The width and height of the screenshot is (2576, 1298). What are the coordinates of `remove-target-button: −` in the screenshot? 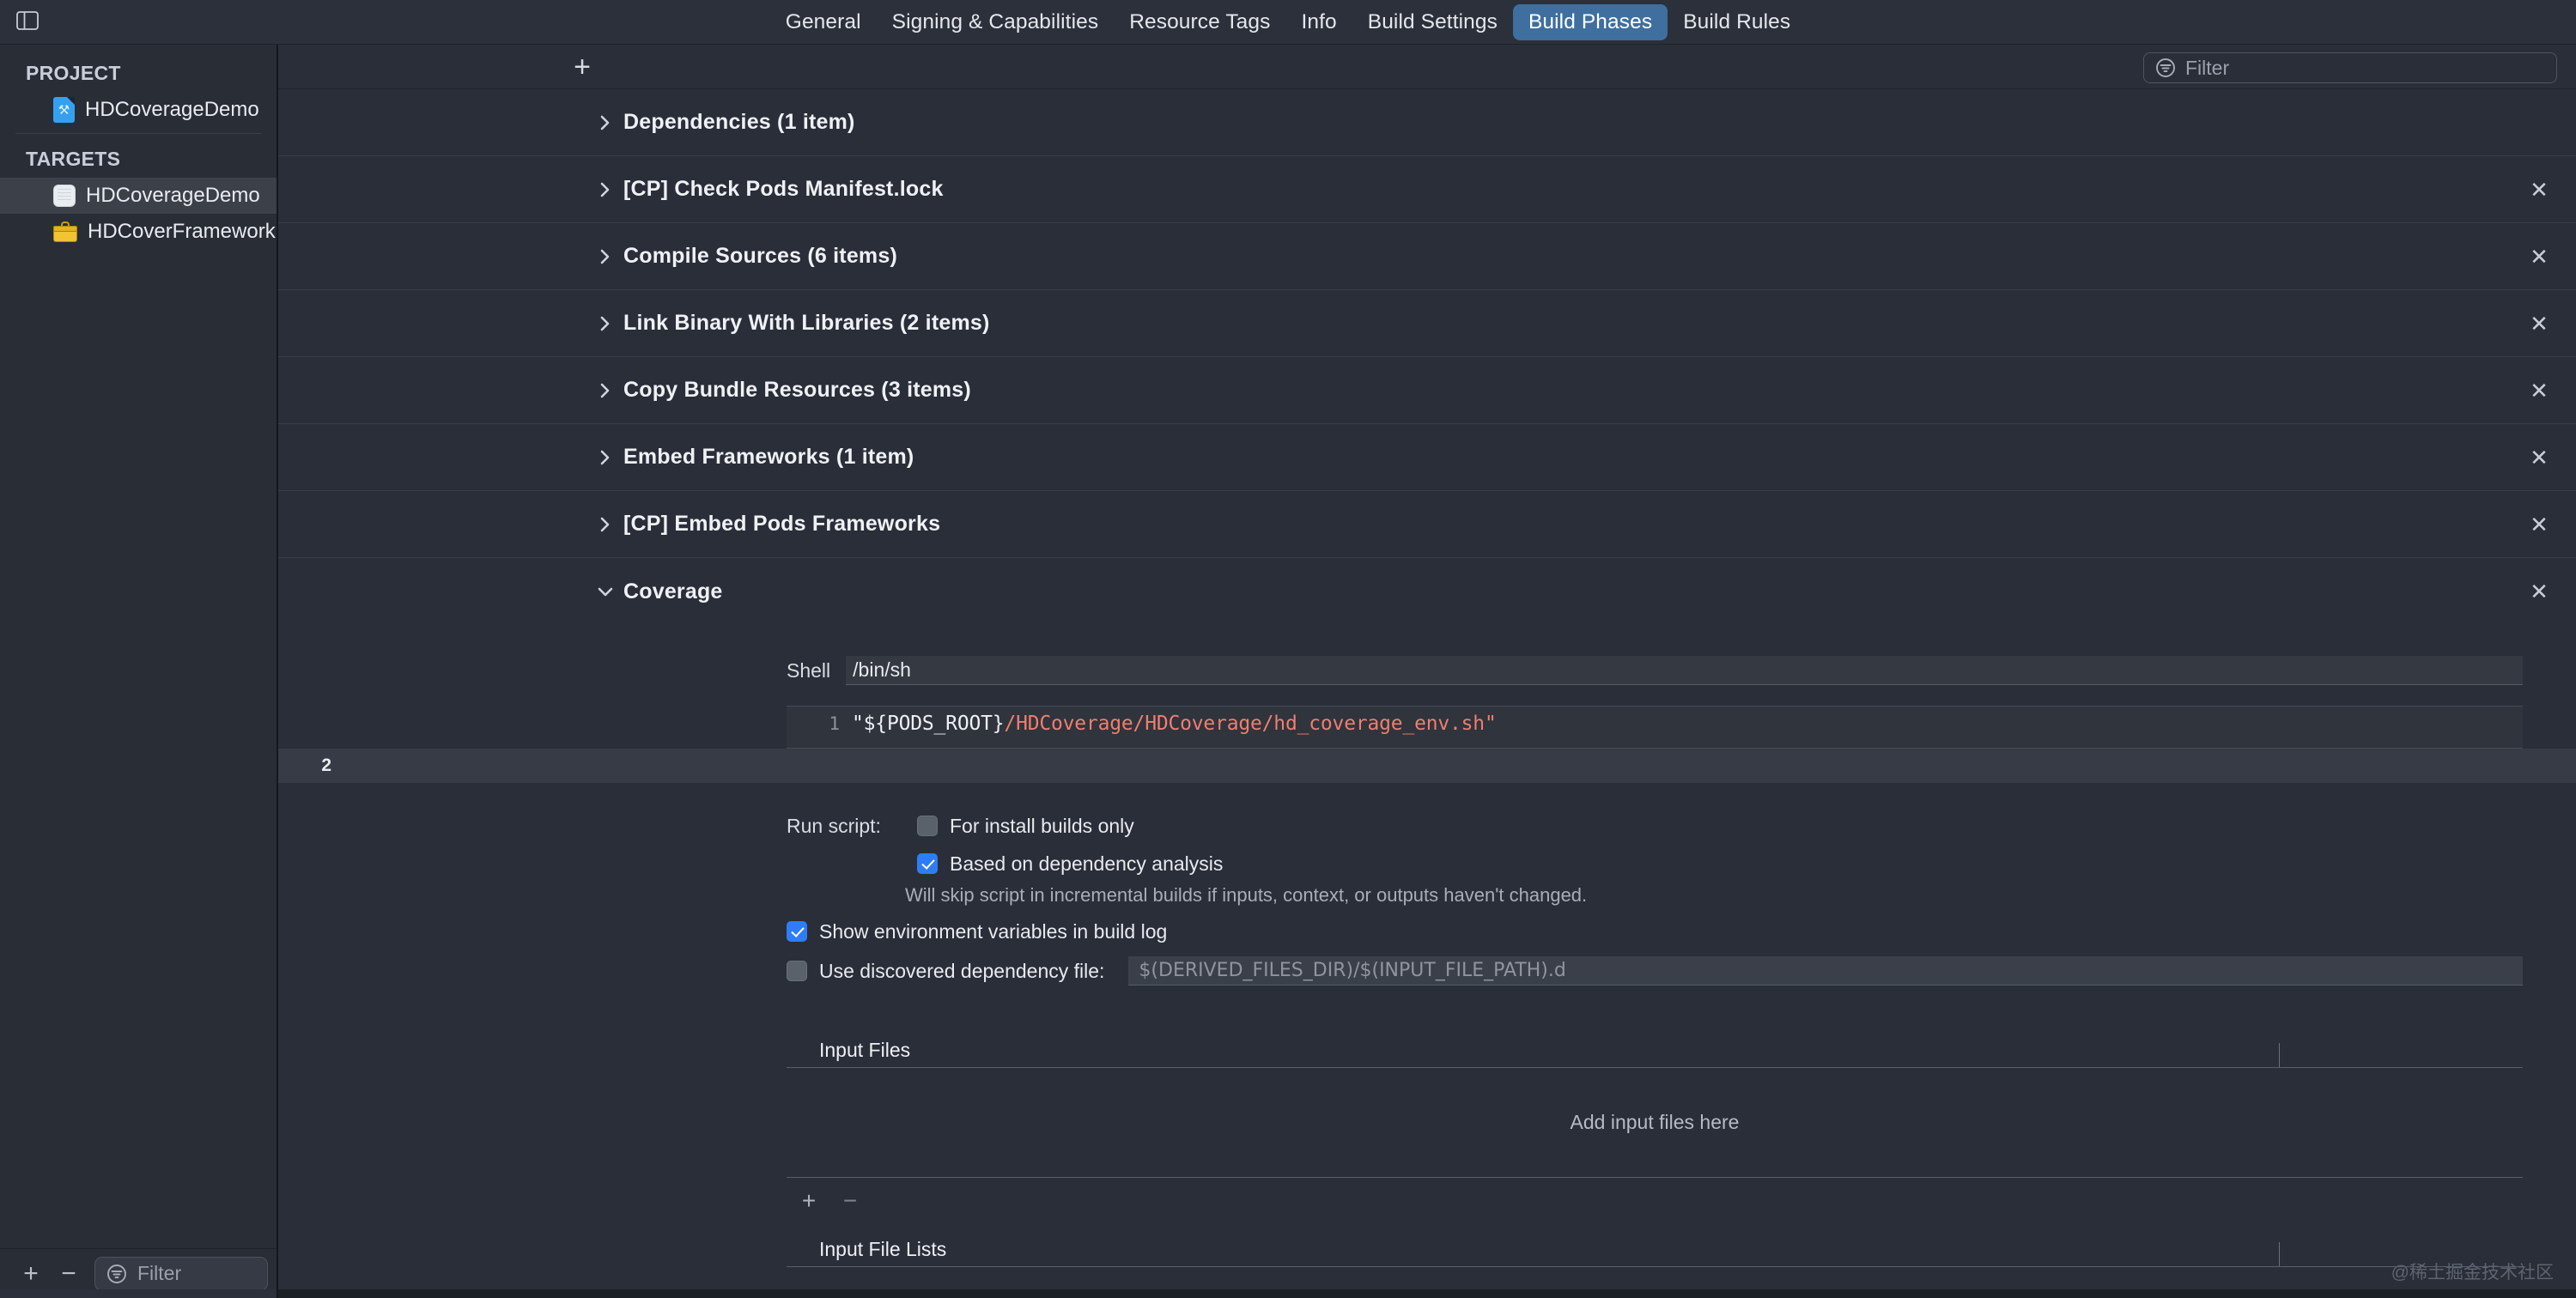 It's located at (69, 1274).